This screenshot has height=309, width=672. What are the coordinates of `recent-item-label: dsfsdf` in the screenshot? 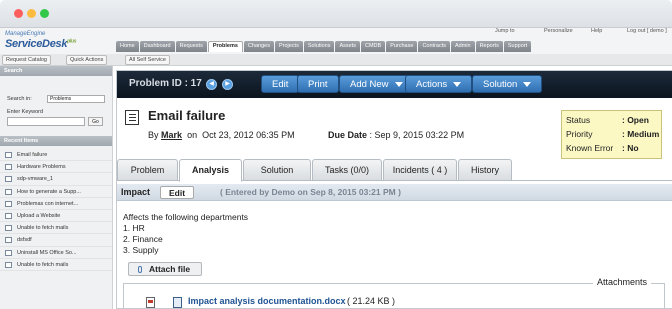 It's located at (24, 240).